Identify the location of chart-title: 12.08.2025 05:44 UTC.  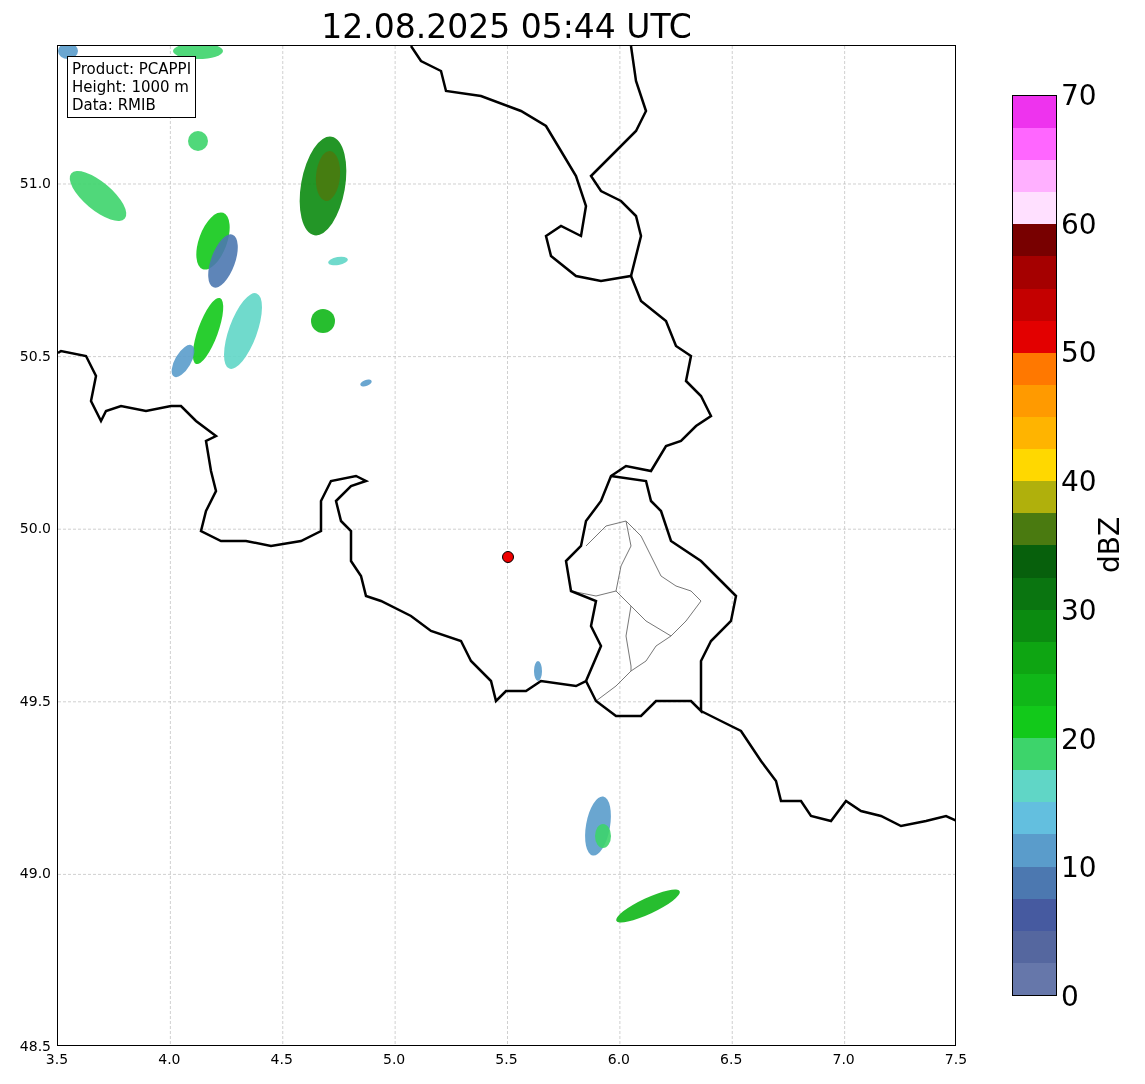
(506, 25).